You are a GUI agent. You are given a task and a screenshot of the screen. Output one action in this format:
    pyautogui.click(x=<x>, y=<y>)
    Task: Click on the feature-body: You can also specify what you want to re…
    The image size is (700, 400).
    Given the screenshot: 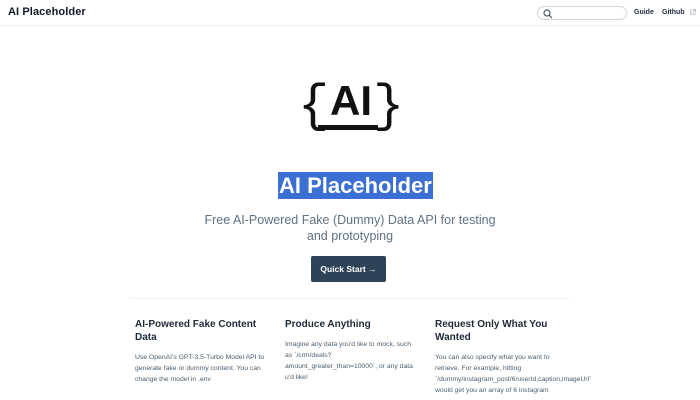 What is the action you would take?
    pyautogui.click(x=513, y=374)
    